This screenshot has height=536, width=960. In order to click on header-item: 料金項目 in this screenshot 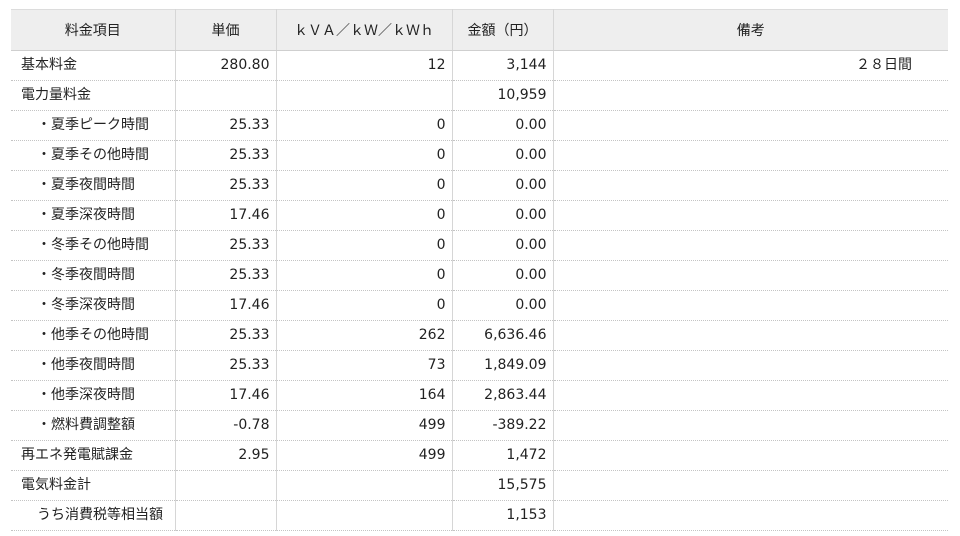, I will do `click(93, 30)`.